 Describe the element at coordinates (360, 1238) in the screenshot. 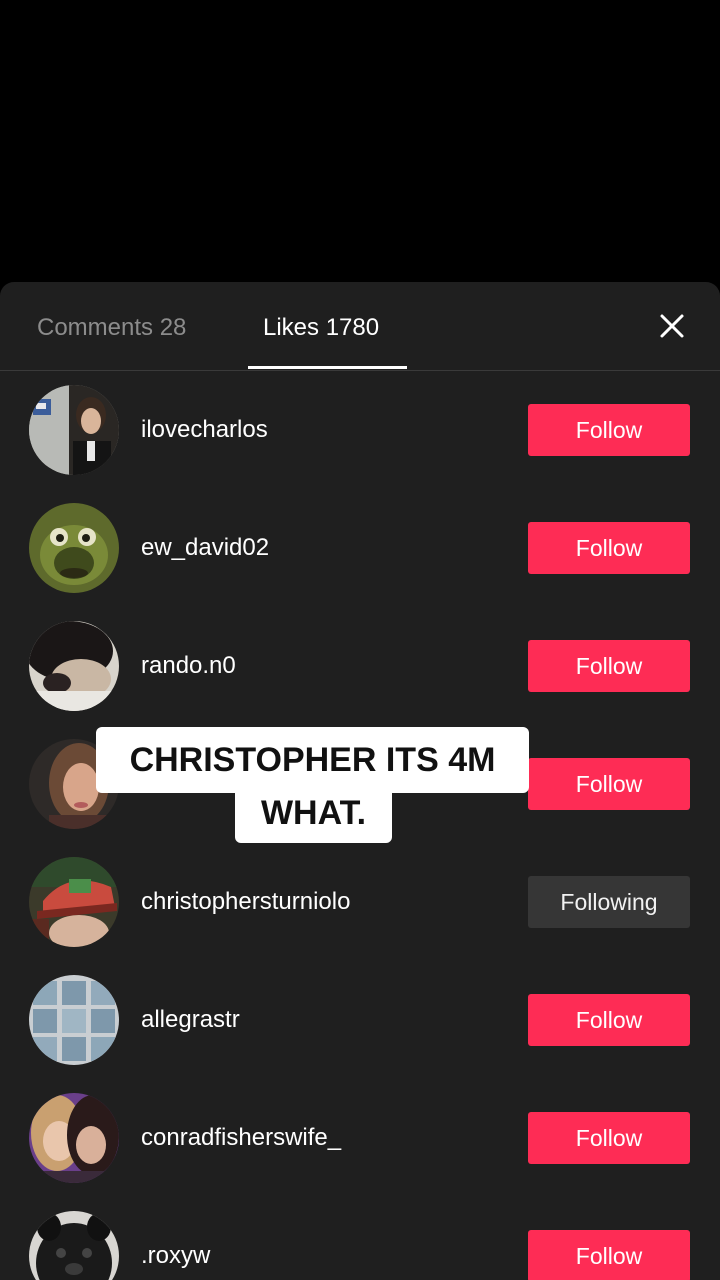

I see `list-item: .roxyw Follow` at that location.